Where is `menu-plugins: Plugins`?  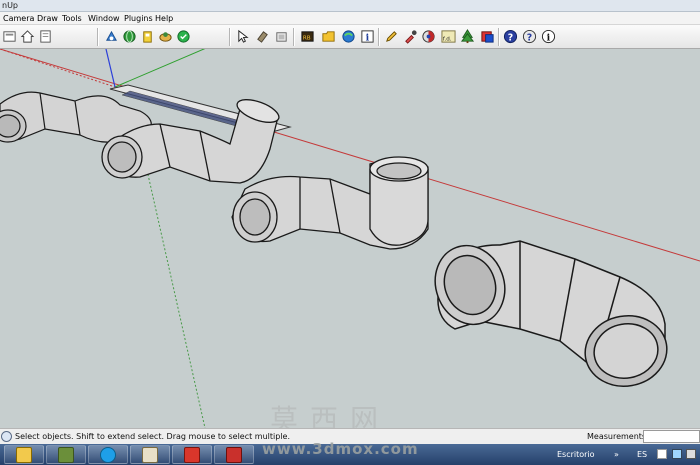
menu-plugins: Plugins is located at coordinates (138, 18).